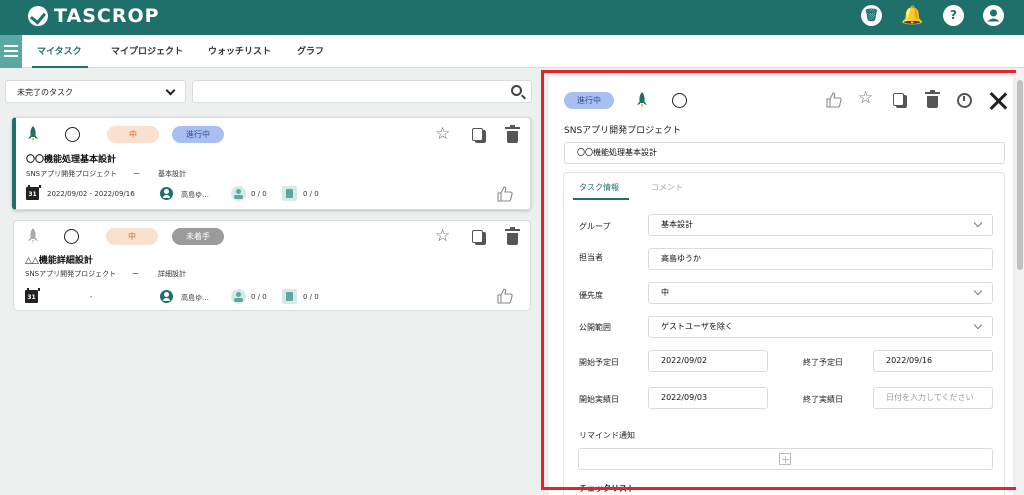 The width and height of the screenshot is (1024, 495). What do you see at coordinates (107, 16) in the screenshot?
I see `logo-text: TASCROP` at bounding box center [107, 16].